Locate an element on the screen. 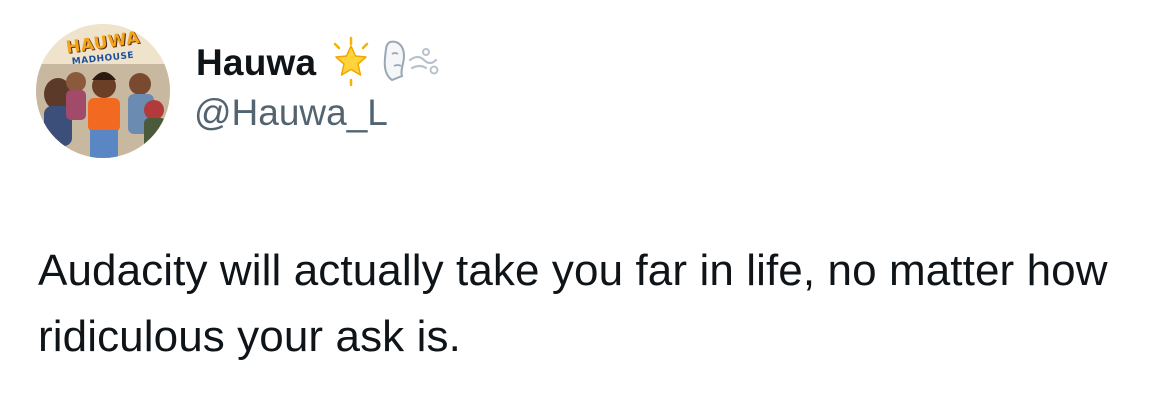 This screenshot has width=1170, height=413. avatar: HAUWA MADHOUSE is located at coordinates (103, 91).